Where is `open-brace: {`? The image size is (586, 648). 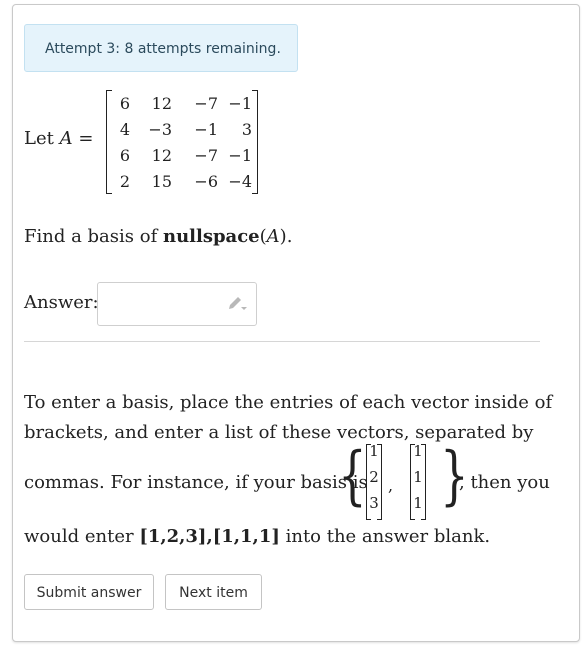 open-brace: { is located at coordinates (352, 476).